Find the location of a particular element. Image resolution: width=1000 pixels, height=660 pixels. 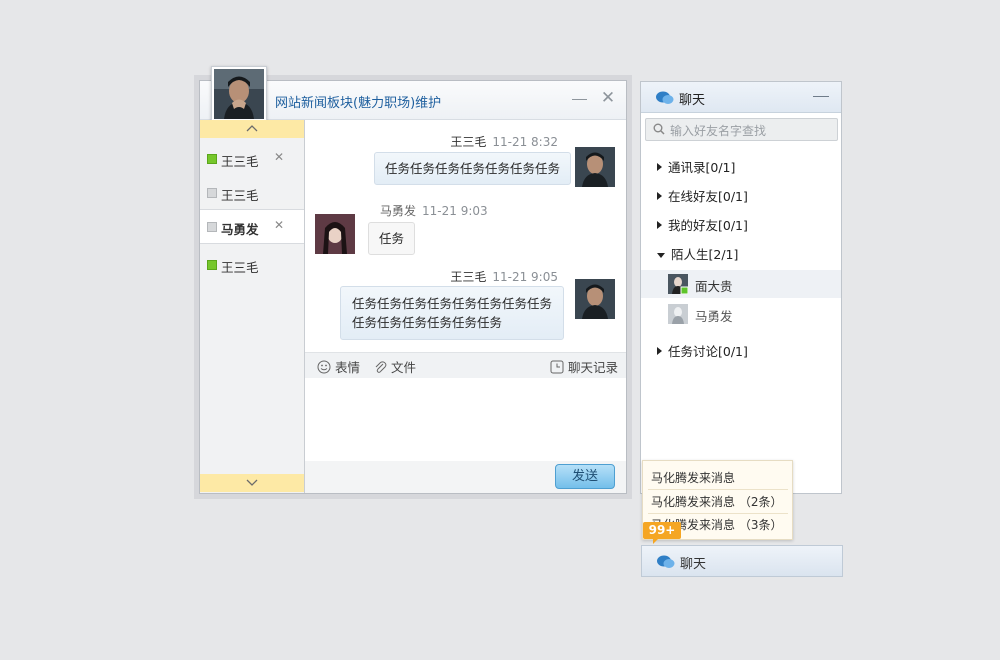

message-input is located at coordinates (465, 419).